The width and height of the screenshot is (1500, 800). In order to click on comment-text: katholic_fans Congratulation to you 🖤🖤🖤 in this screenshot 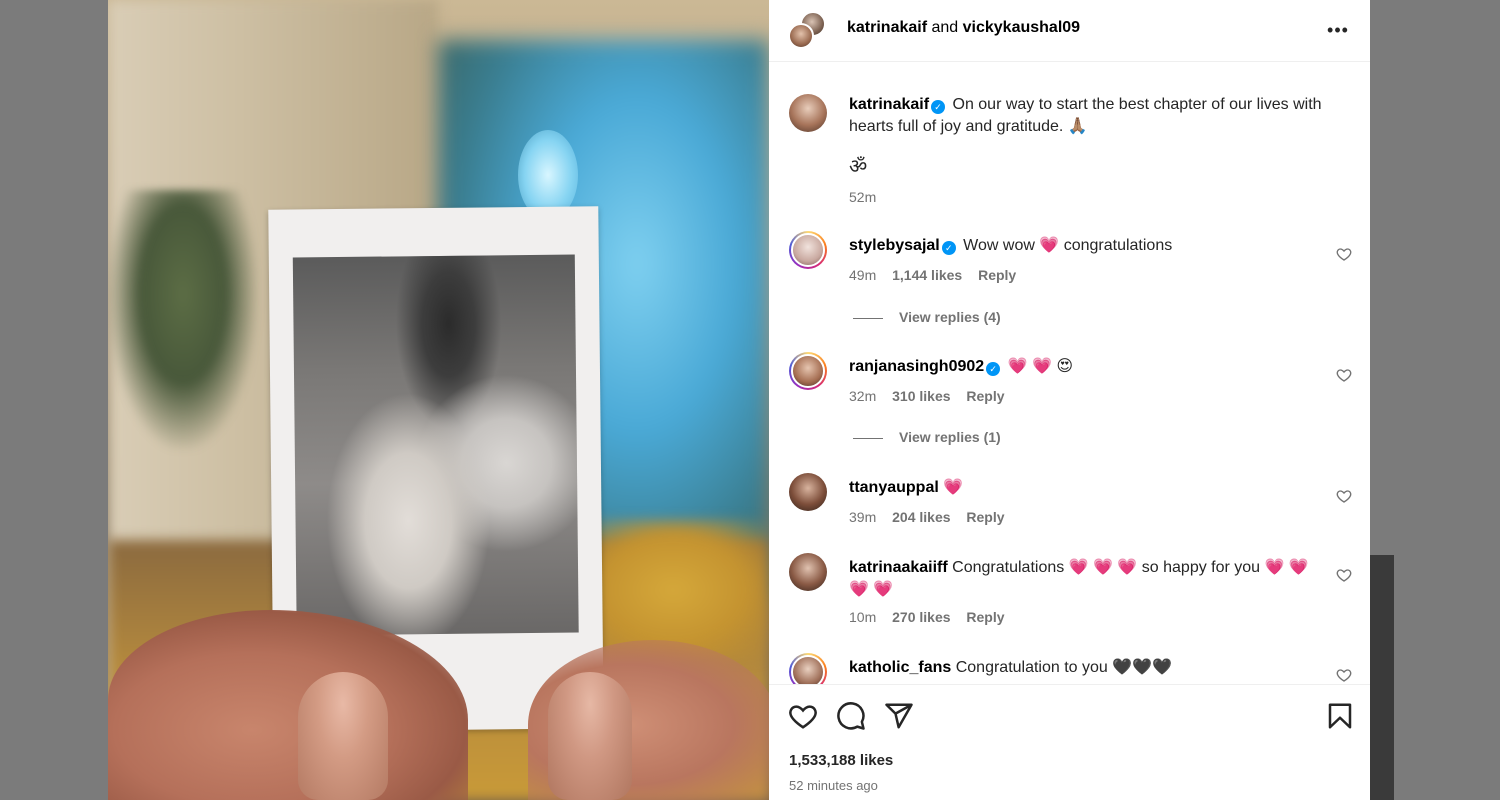, I will do `click(1099, 668)`.